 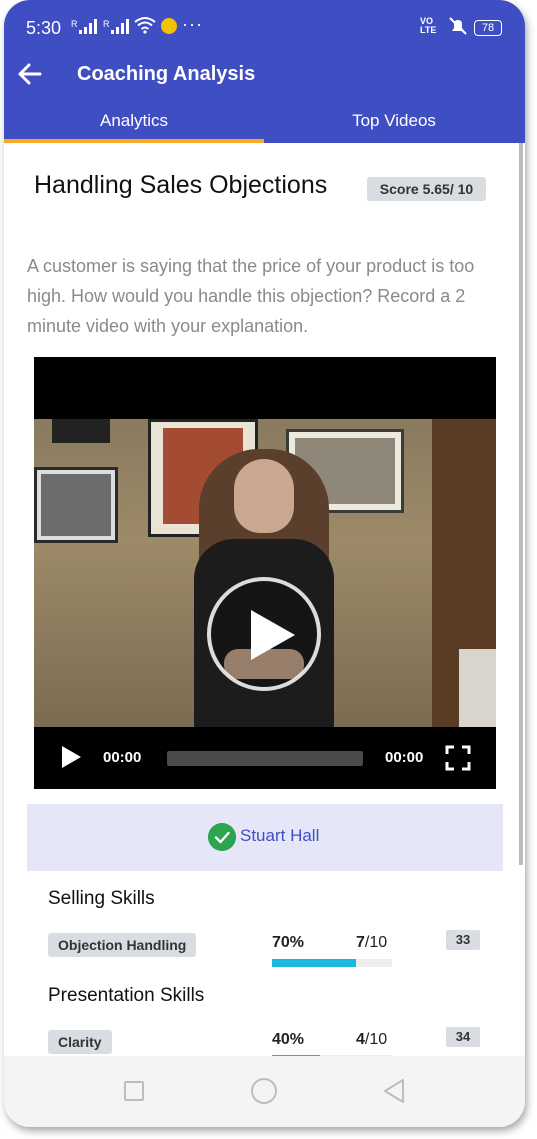 What do you see at coordinates (264, 496) in the screenshot?
I see `person-face` at bounding box center [264, 496].